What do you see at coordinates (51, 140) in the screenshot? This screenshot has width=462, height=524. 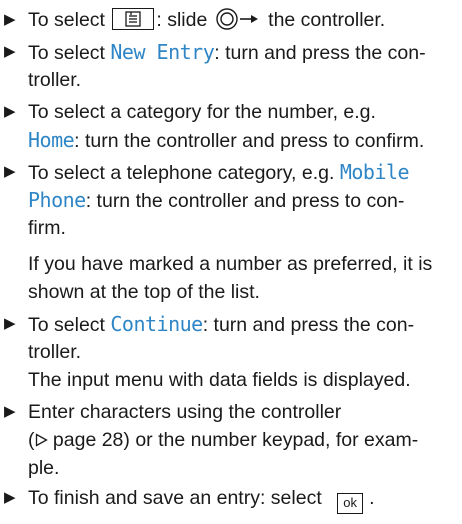 I see `menu-item-home: Home` at bounding box center [51, 140].